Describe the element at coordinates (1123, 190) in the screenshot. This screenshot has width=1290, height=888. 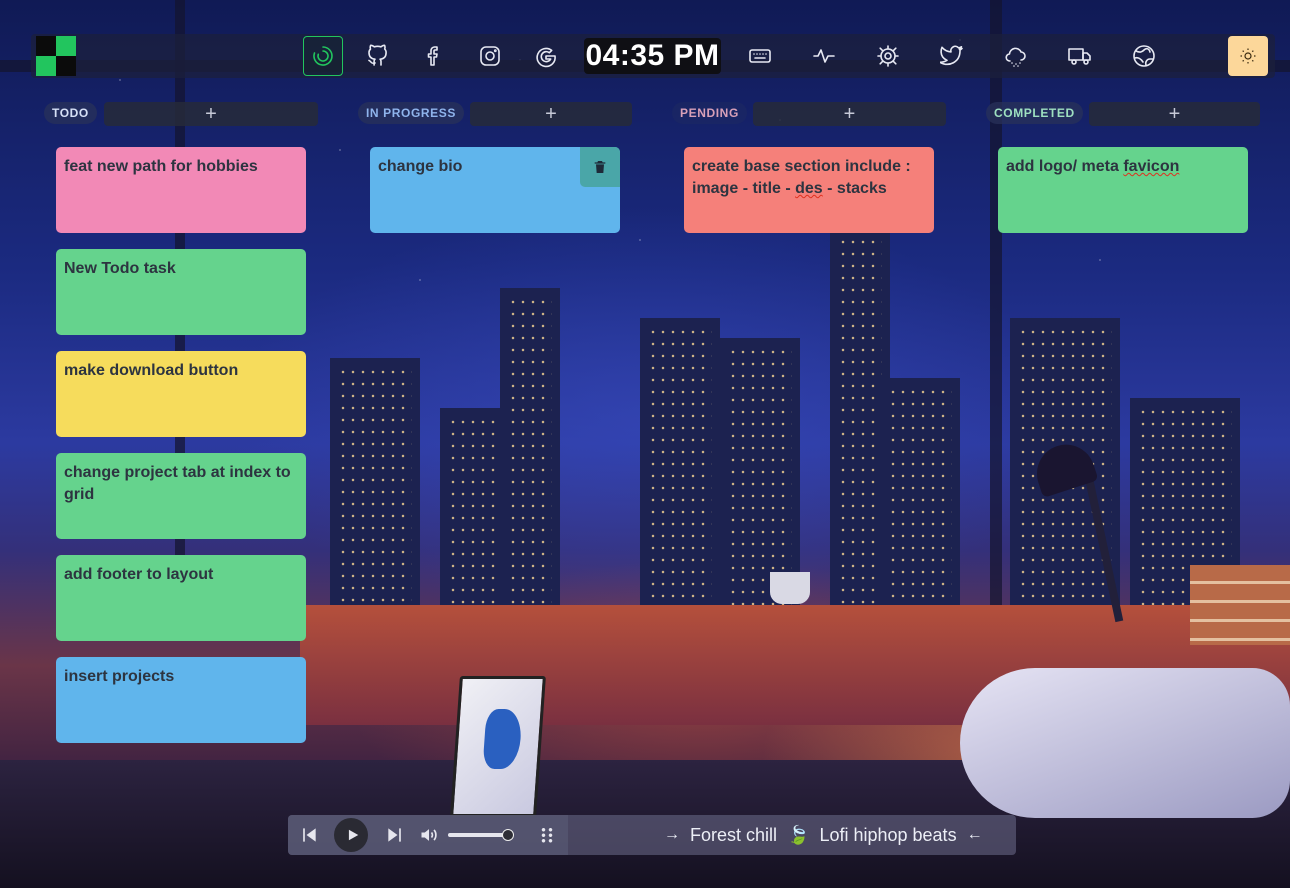
I see `completed-card: add logo/ meta favicon` at that location.